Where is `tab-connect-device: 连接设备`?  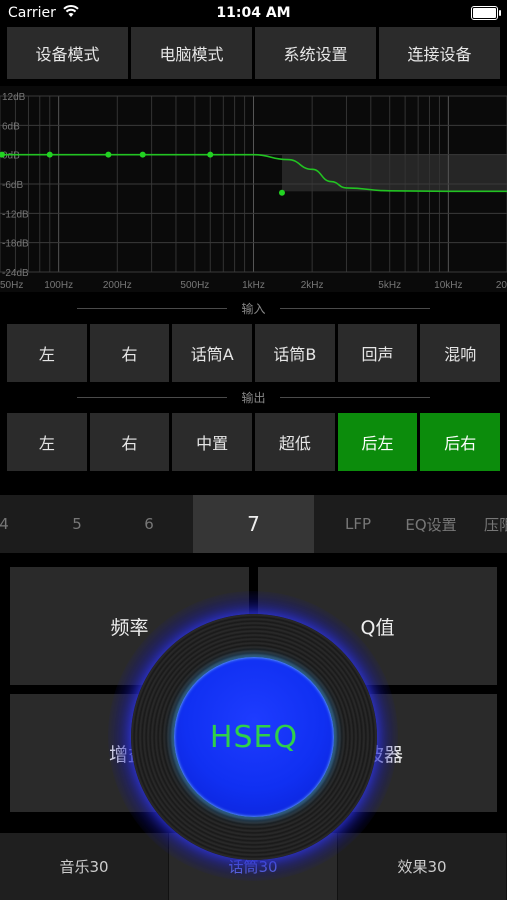 tab-connect-device: 连接设备 is located at coordinates (439, 53).